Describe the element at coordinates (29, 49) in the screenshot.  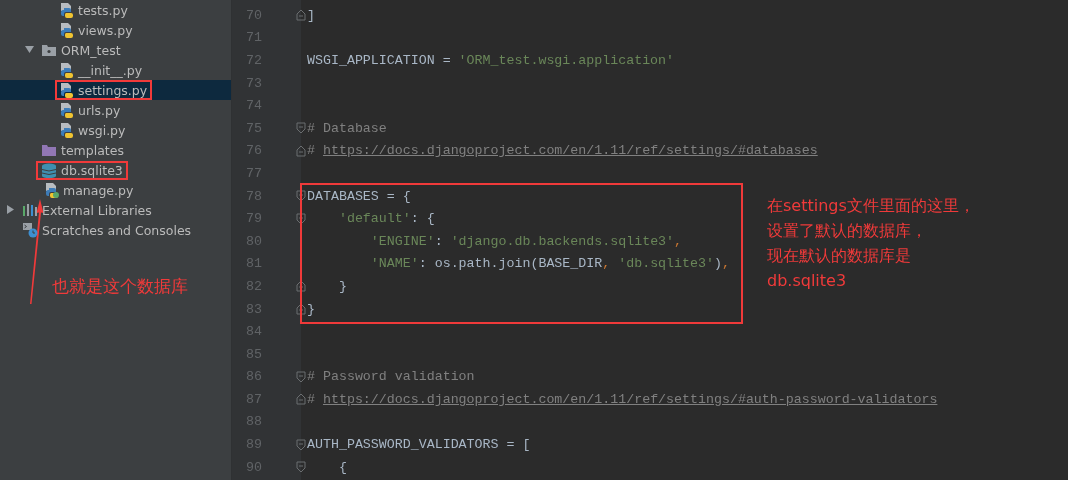
I see `expanded-arrow-icon` at that location.